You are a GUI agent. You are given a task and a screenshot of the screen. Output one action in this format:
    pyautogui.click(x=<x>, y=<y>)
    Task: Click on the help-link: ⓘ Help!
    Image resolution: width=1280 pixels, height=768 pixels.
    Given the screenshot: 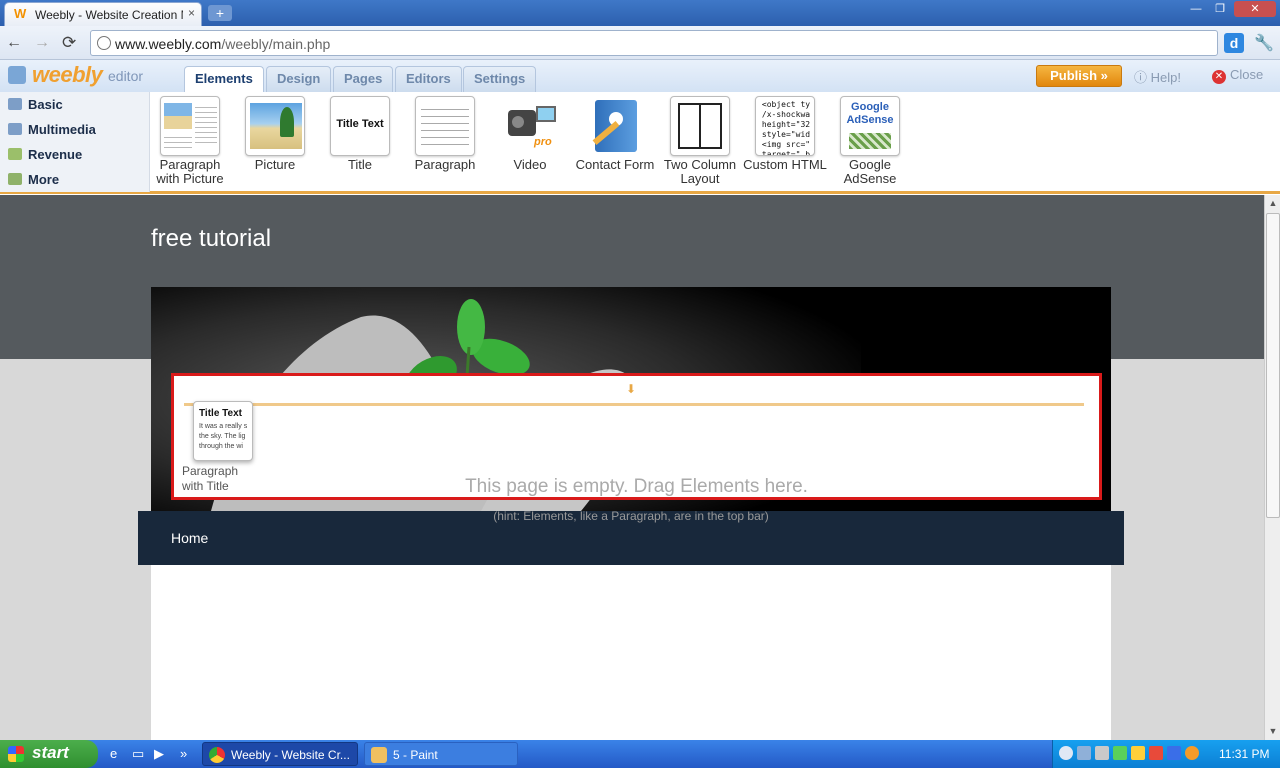 What is the action you would take?
    pyautogui.click(x=1166, y=76)
    